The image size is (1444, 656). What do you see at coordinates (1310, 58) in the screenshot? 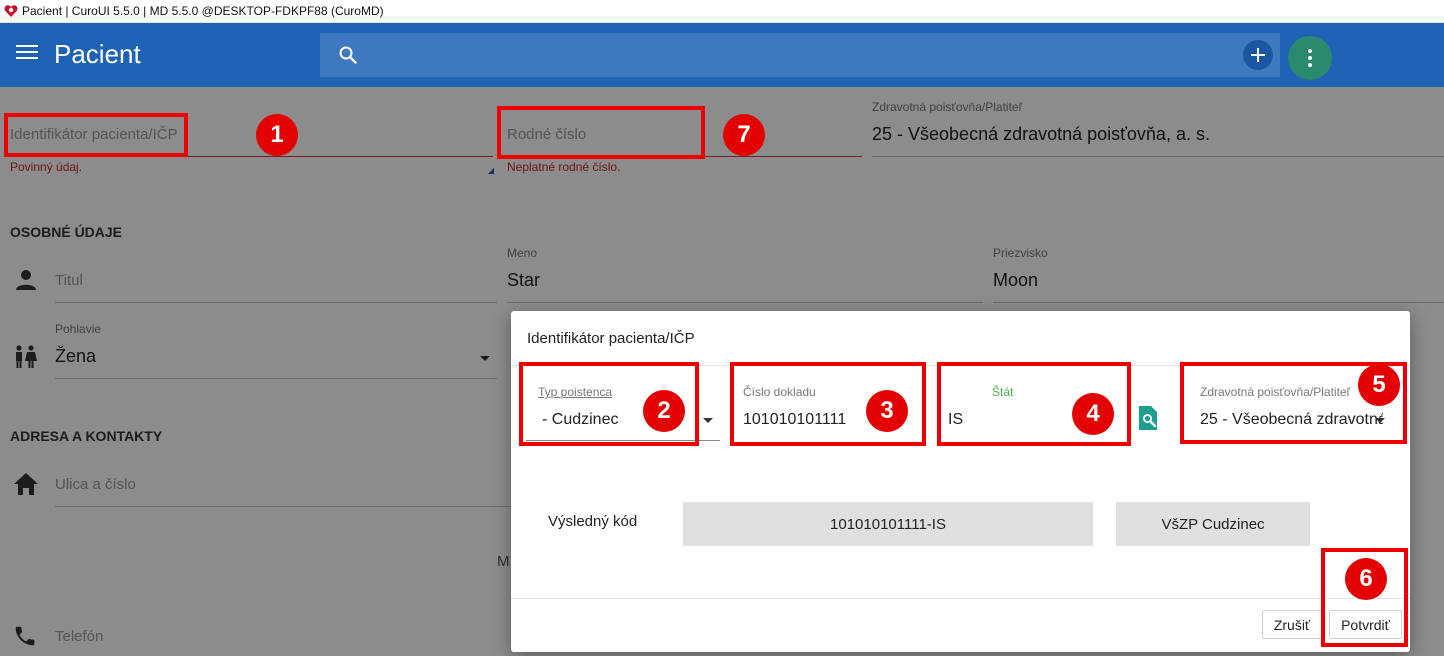
I see `more-vert-icon` at bounding box center [1310, 58].